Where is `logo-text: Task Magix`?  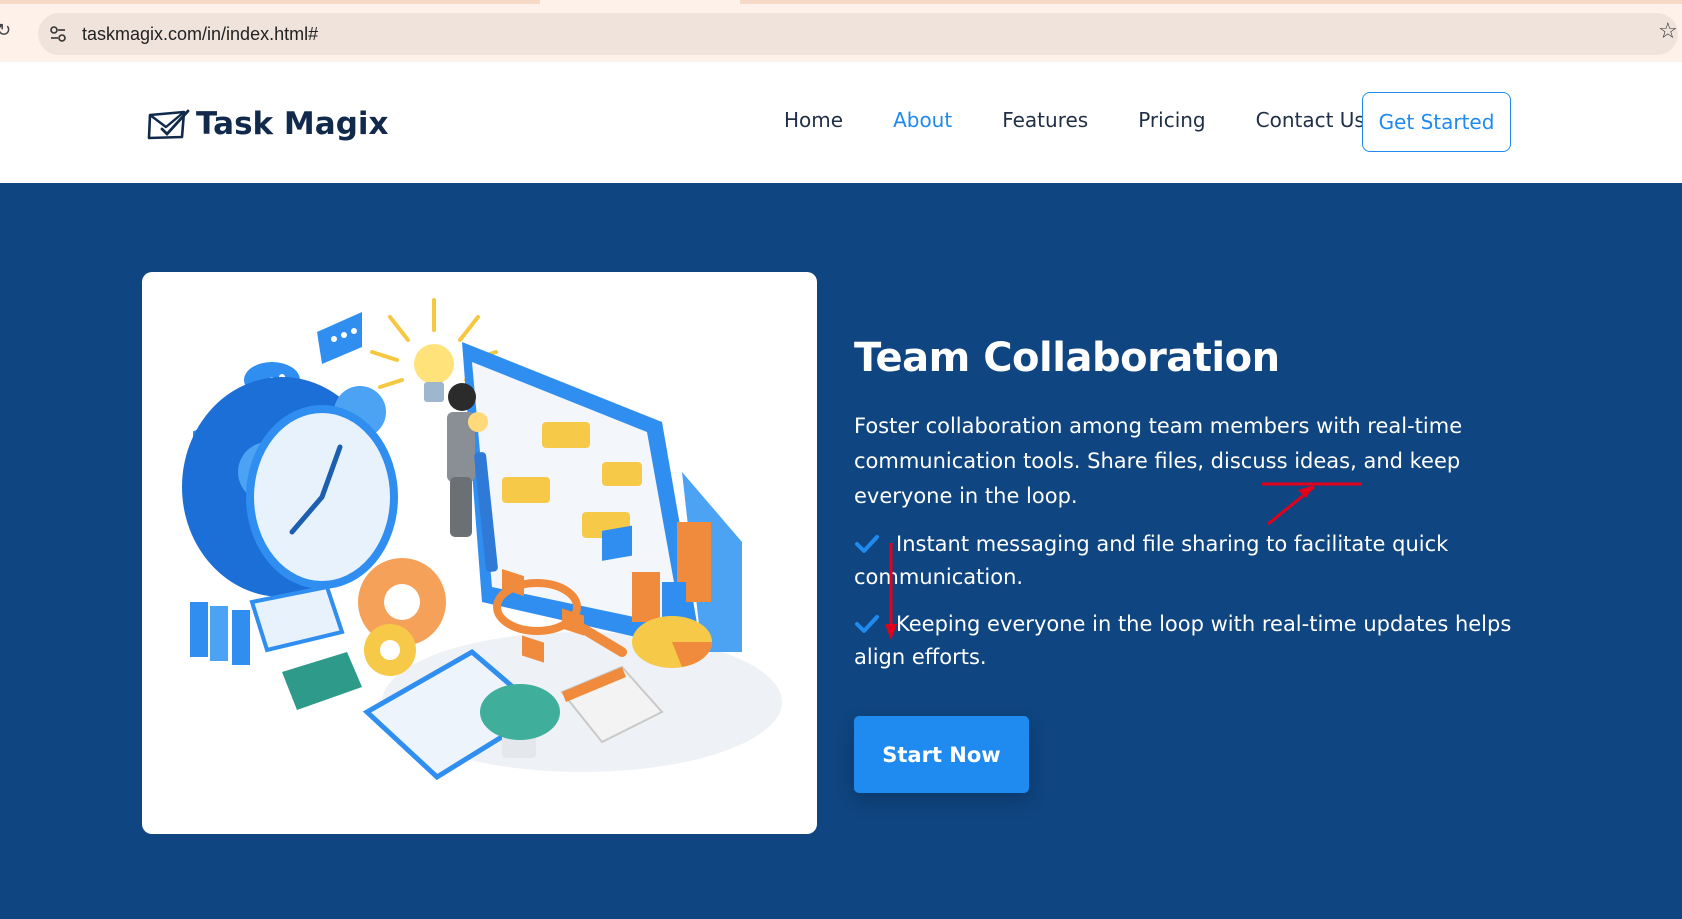 logo-text: Task Magix is located at coordinates (292, 124).